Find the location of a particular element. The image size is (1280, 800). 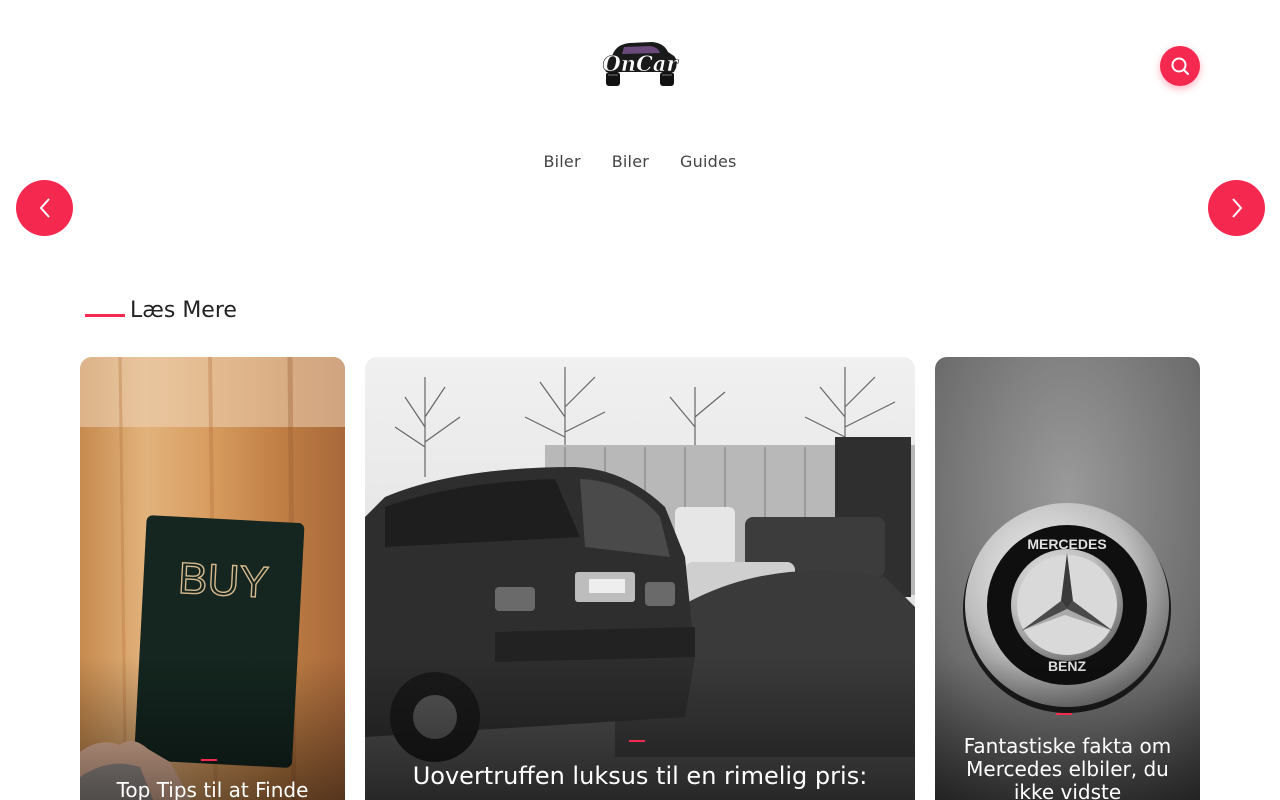

svg-text: MERCEDES is located at coordinates (1066, 544).